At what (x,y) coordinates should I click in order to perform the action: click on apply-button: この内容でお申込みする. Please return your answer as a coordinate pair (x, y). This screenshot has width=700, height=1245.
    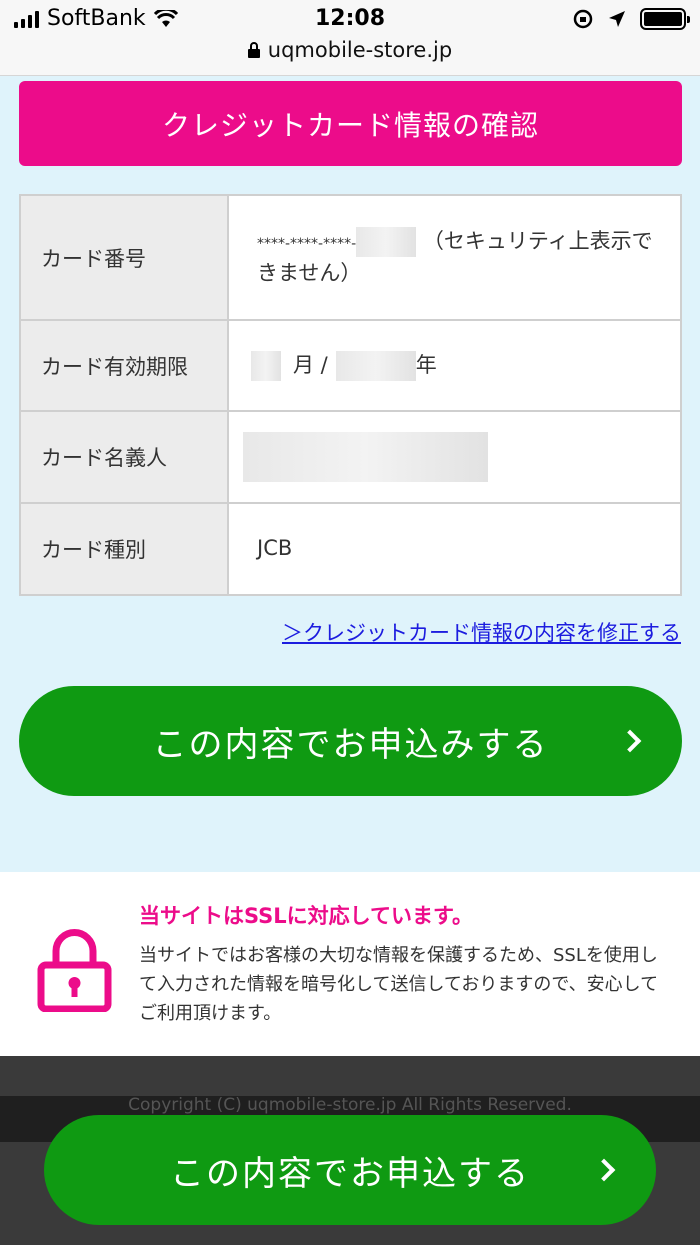
    Looking at the image, I should click on (350, 741).